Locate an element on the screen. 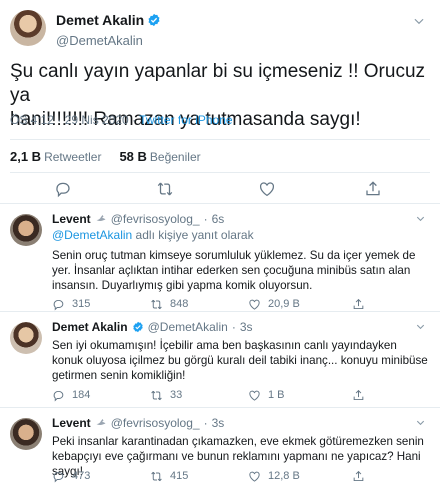  reply-header: Levent @fevrisosyolog_ · 6s is located at coordinates (138, 219).